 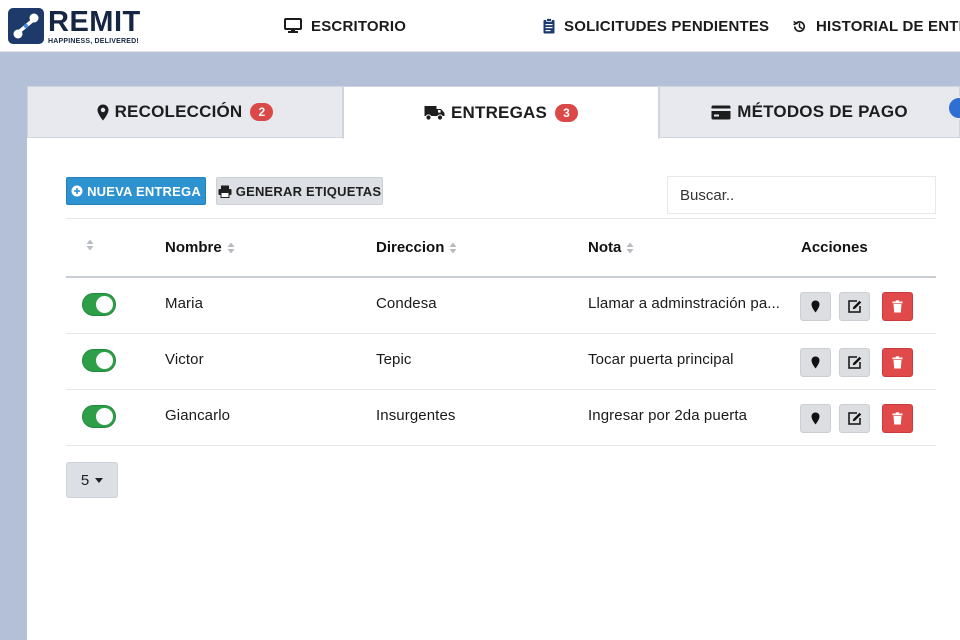 I want to click on tab-entregas-label: ENTREGAS, so click(x=499, y=112).